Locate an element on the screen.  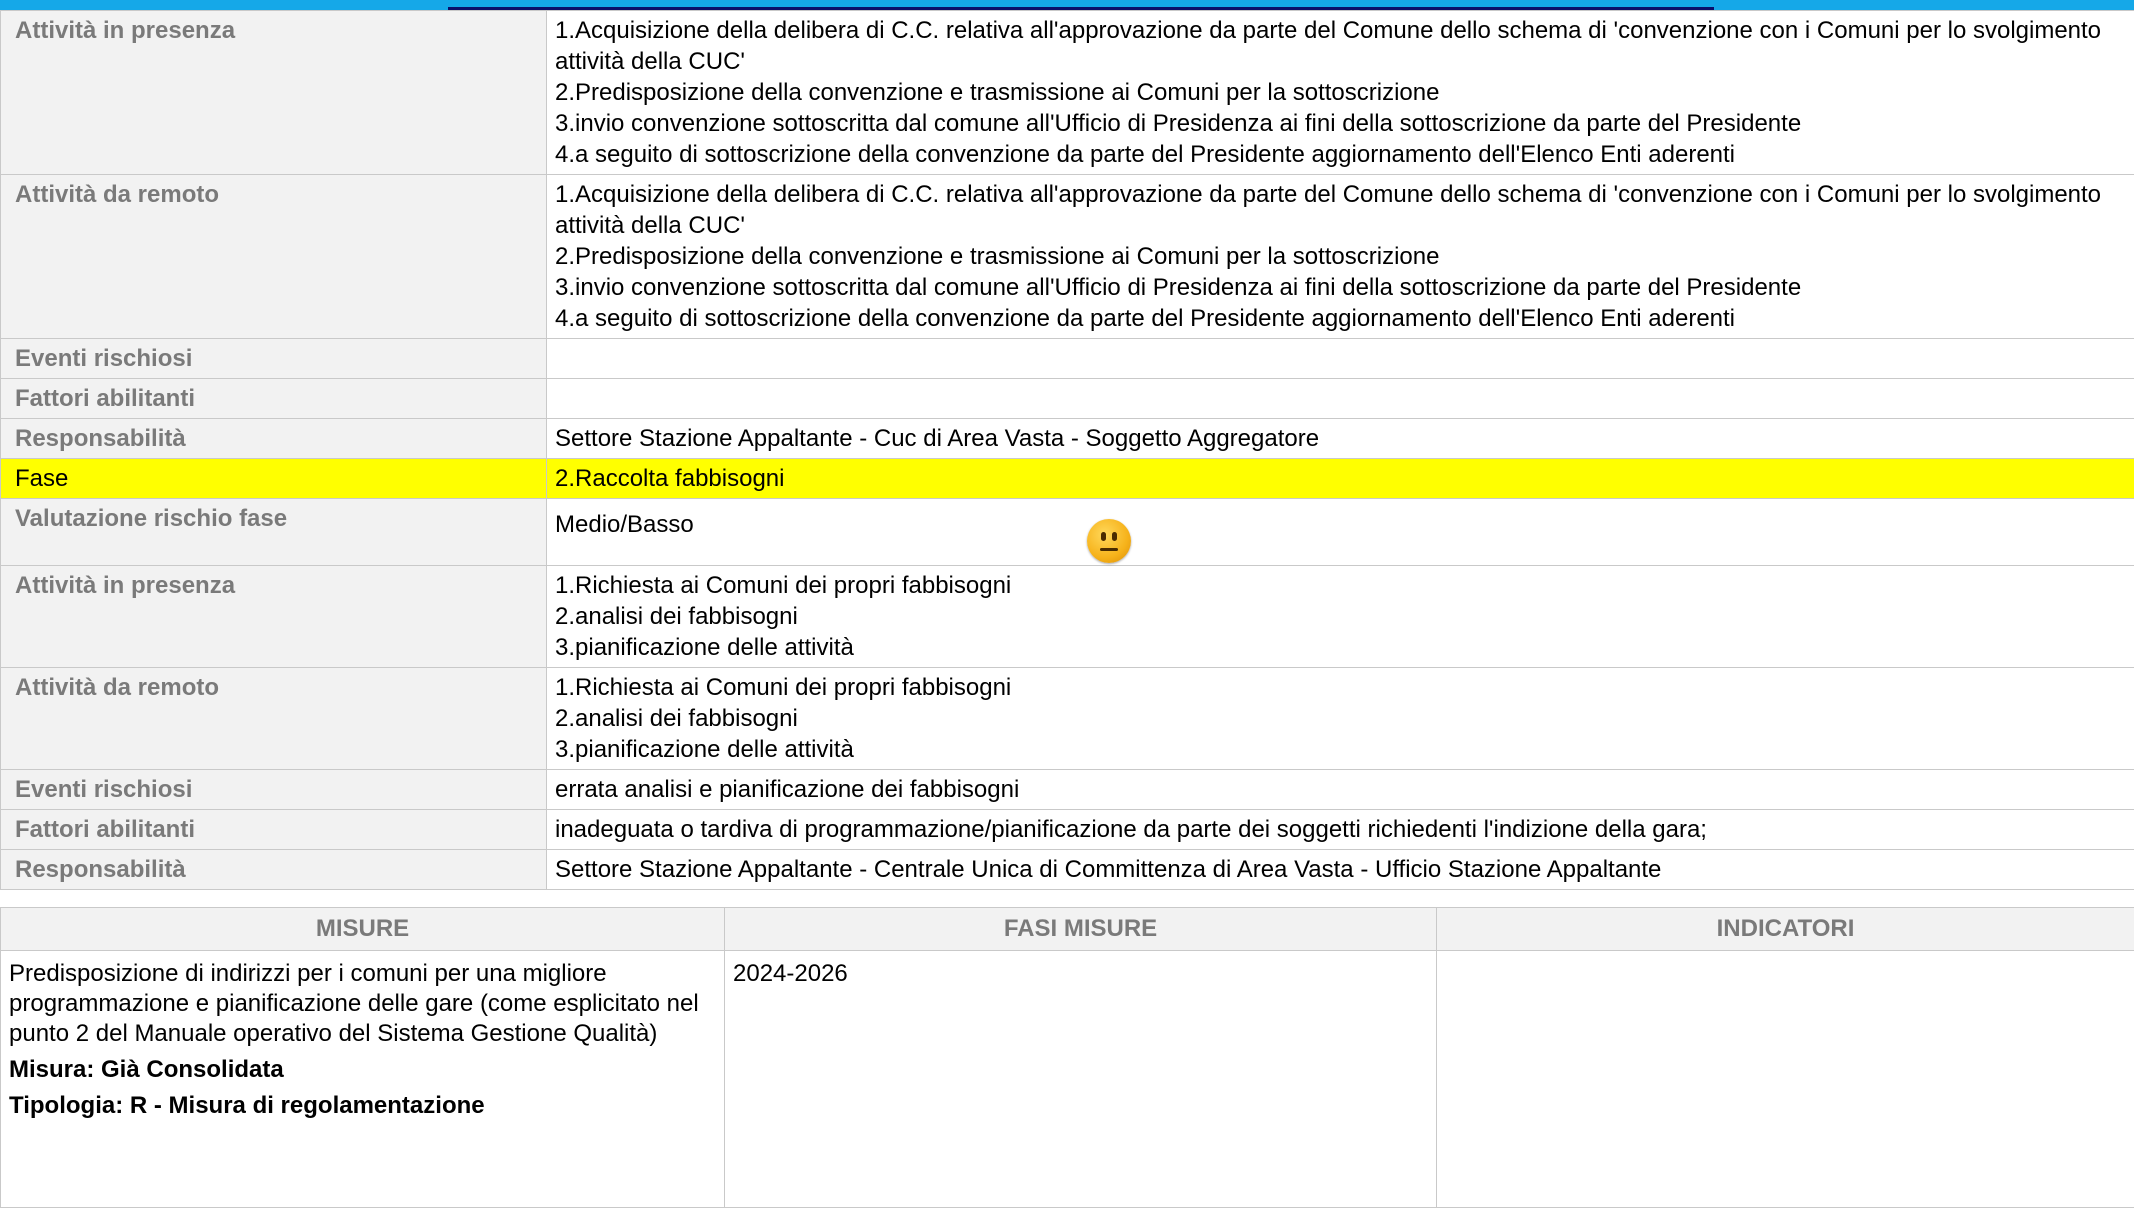
misura-status: Misura: Già Consolidata is located at coordinates (362, 1070).